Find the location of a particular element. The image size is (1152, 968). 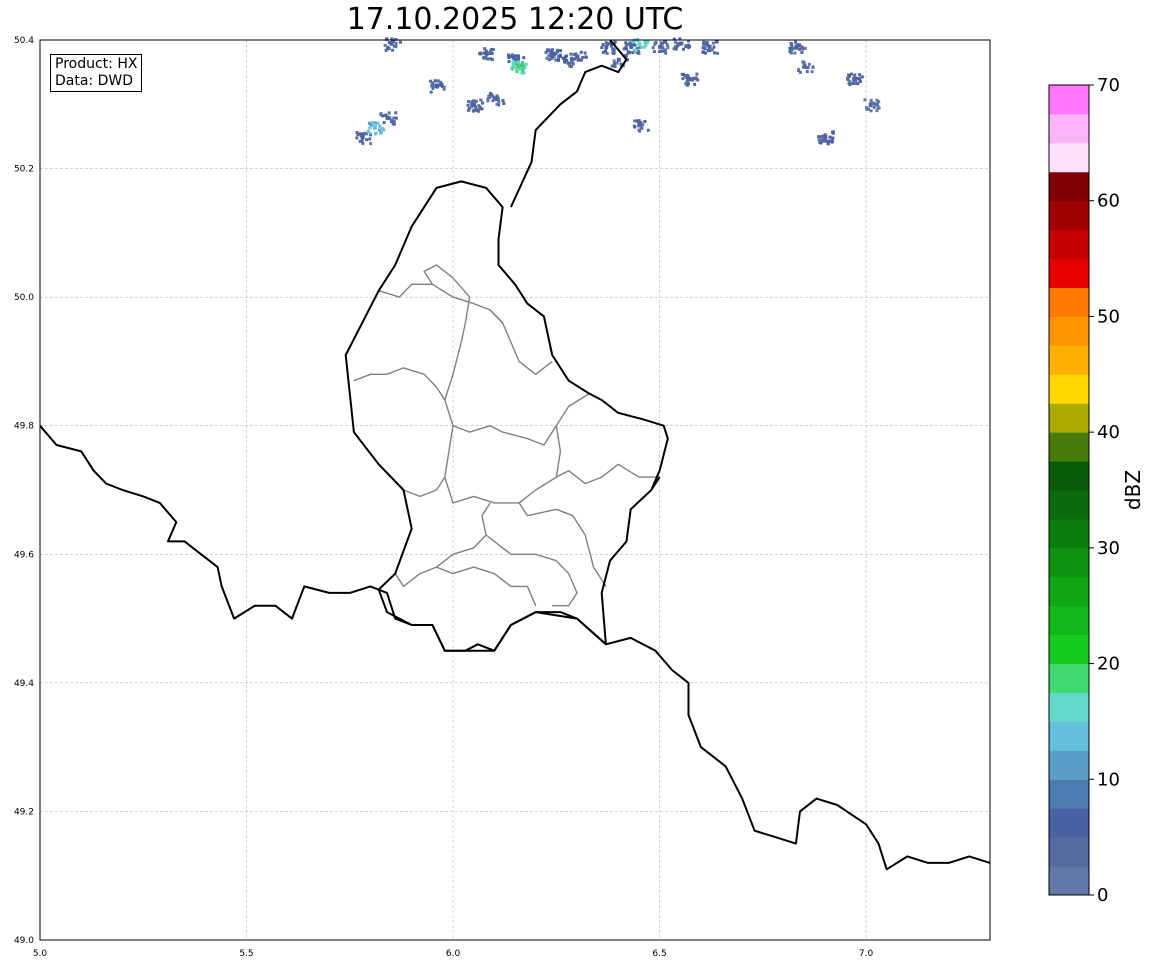

x-axis-ticks: 5.0 5.5 6.0 6.5 7.0 is located at coordinates (453, 954).